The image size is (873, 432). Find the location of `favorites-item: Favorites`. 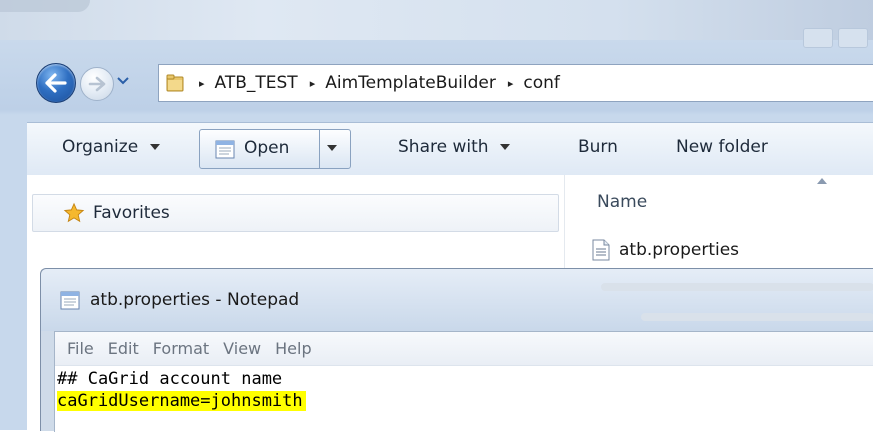

favorites-item: Favorites is located at coordinates (295, 213).